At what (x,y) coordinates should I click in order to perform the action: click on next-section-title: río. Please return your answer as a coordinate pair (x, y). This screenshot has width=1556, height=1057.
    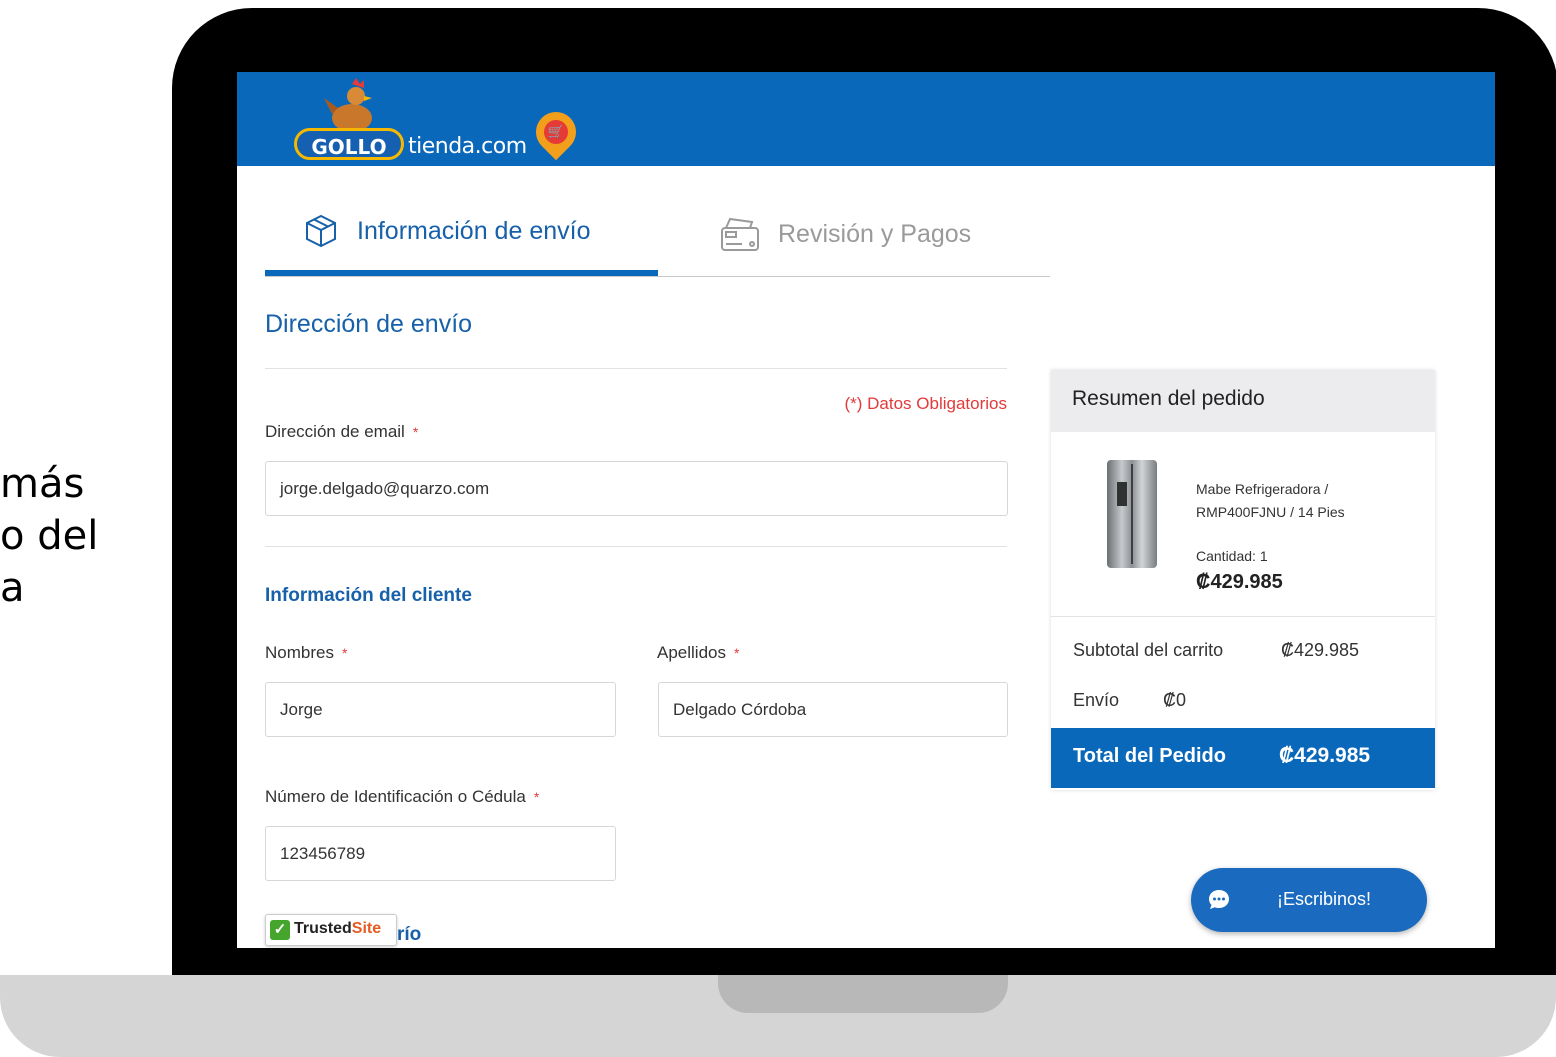
    Looking at the image, I should click on (409, 934).